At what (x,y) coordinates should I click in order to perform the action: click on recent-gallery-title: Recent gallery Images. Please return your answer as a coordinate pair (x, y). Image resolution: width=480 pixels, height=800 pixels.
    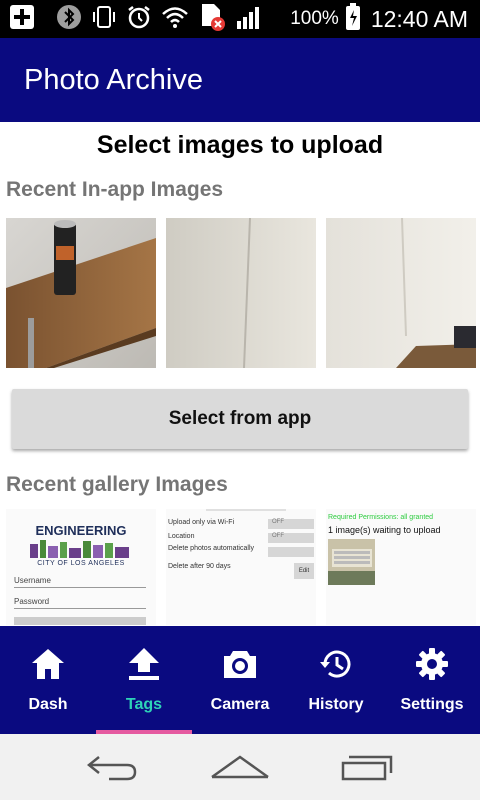
    Looking at the image, I should click on (117, 484).